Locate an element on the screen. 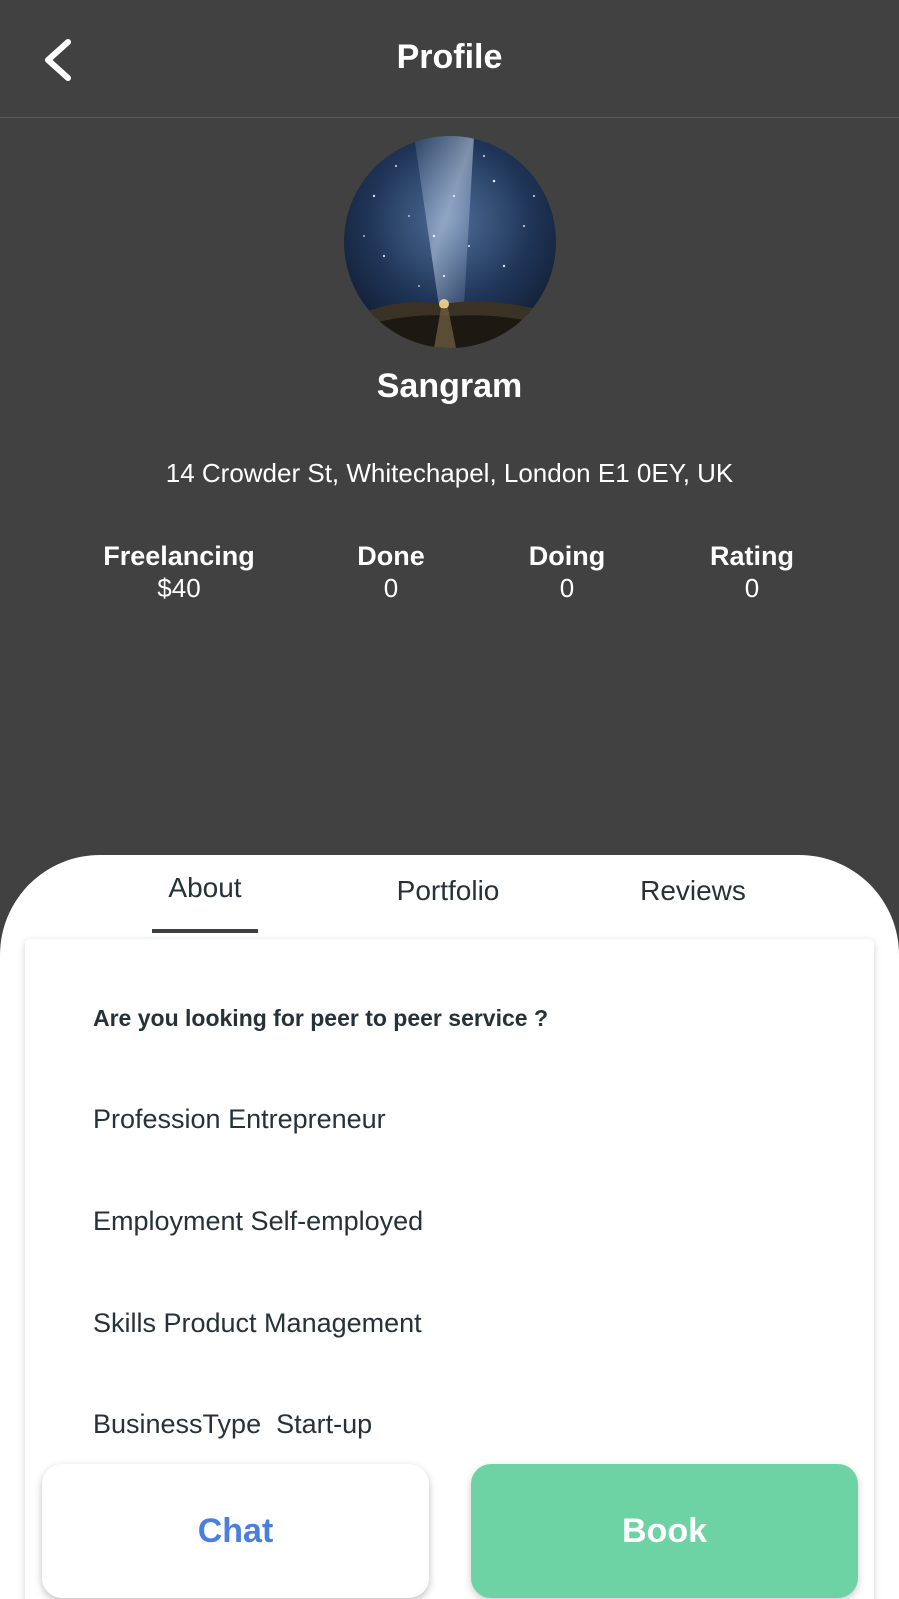  stat-value: 0 is located at coordinates (752, 588).